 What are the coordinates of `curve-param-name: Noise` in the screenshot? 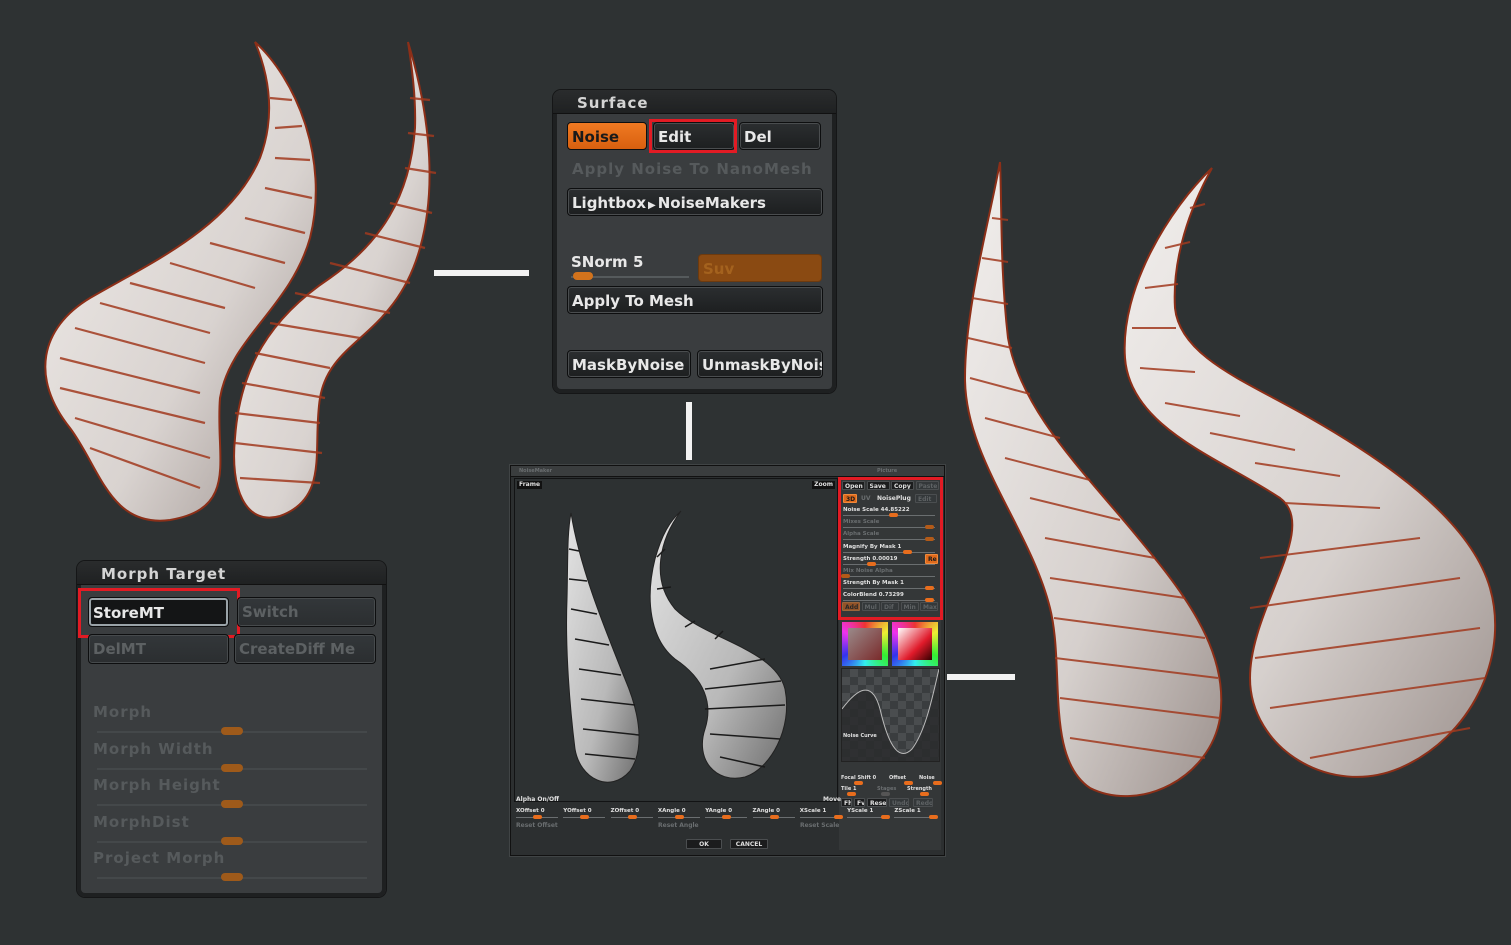 It's located at (927, 778).